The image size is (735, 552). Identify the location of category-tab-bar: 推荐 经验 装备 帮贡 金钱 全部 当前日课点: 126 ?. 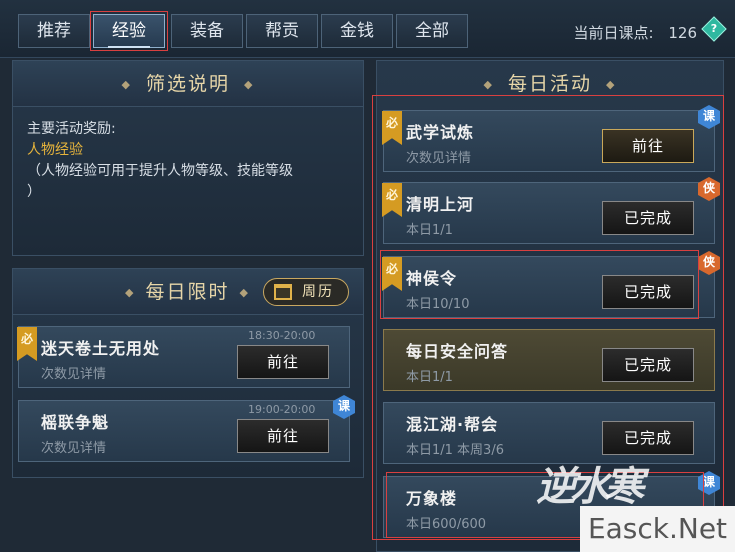
(367, 29).